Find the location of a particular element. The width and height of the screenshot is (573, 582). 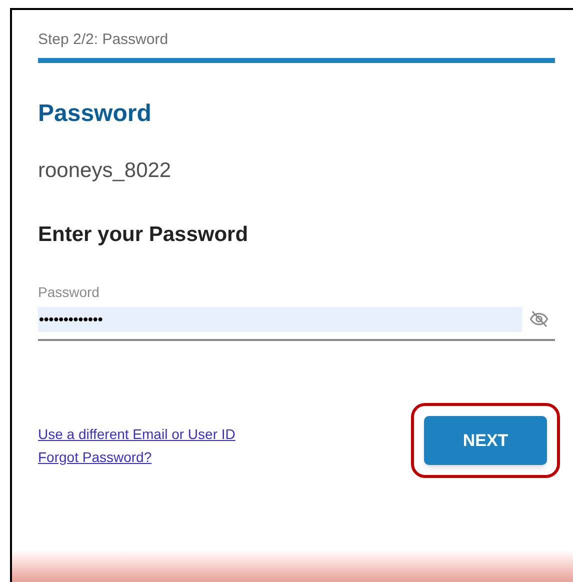

field-label: Password is located at coordinates (69, 292).